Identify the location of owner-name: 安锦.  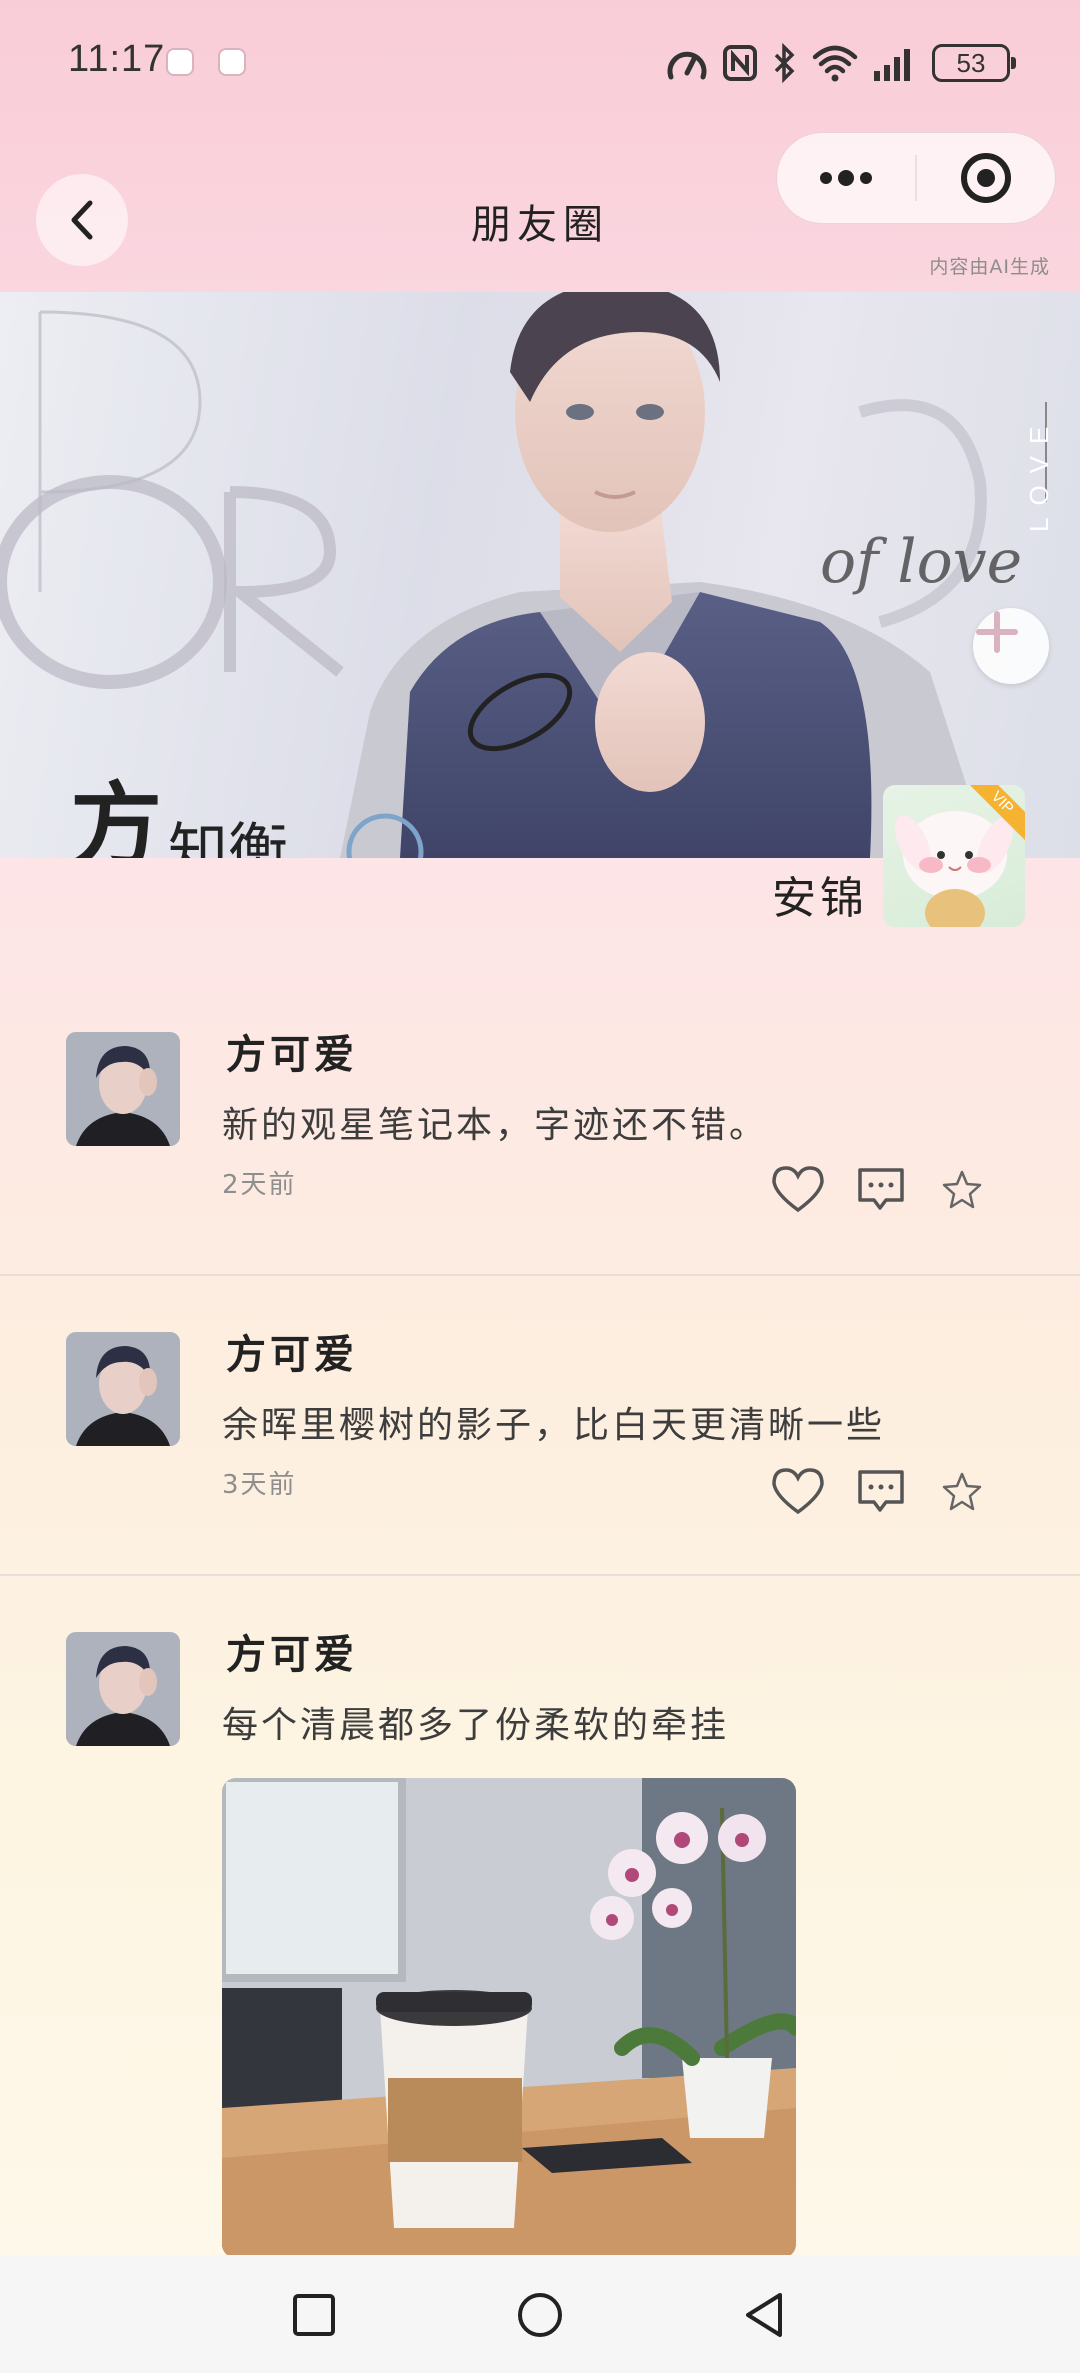
(820, 898).